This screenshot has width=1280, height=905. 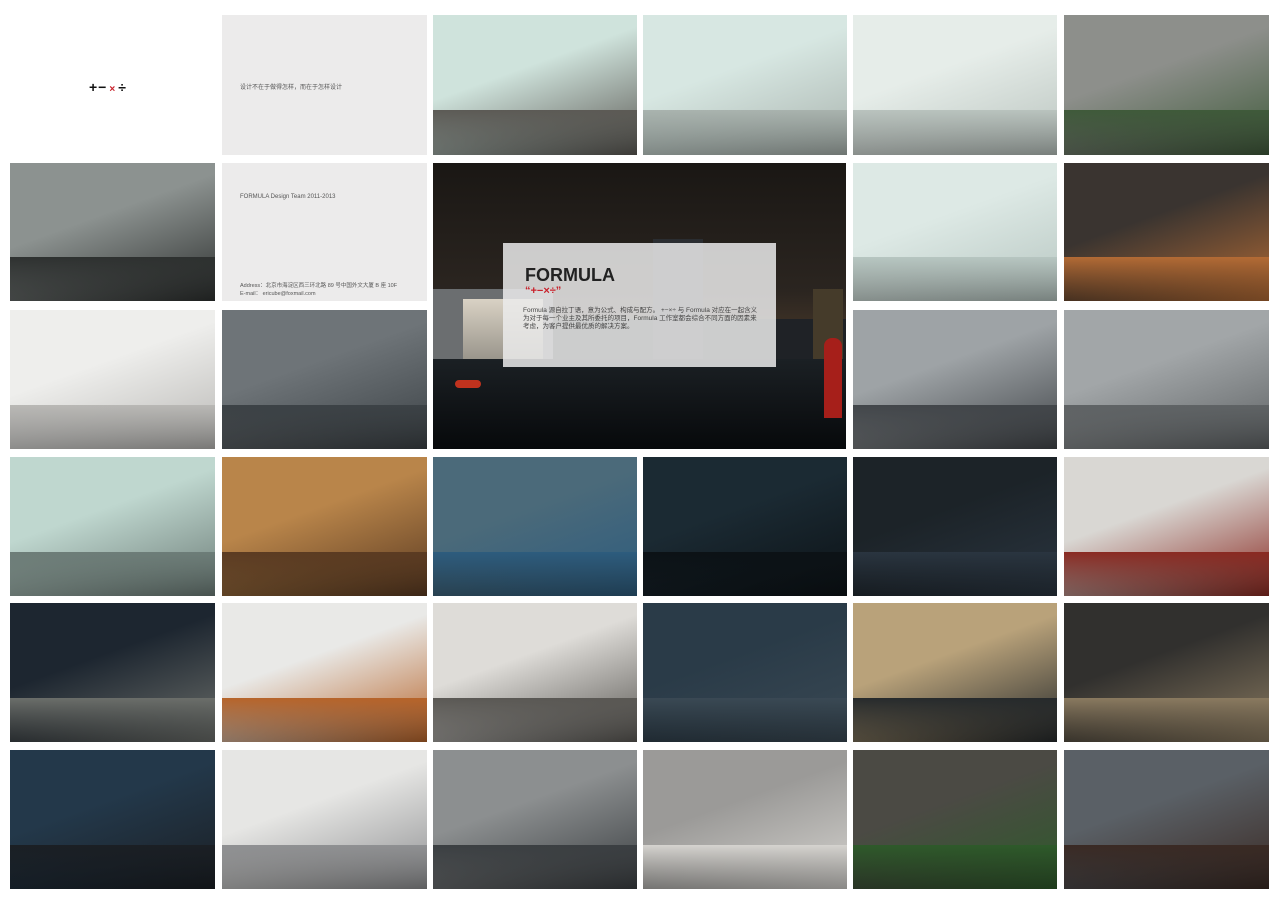 I want to click on tagline-text: 设计不在于做得怎样，而在于怎样设计, so click(x=291, y=88).